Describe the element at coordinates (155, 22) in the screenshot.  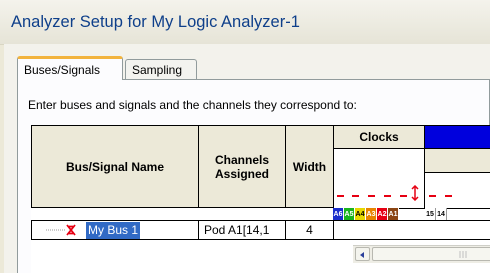
I see `window-title: Analyzer Setup for My Logic Analyzer-1` at that location.